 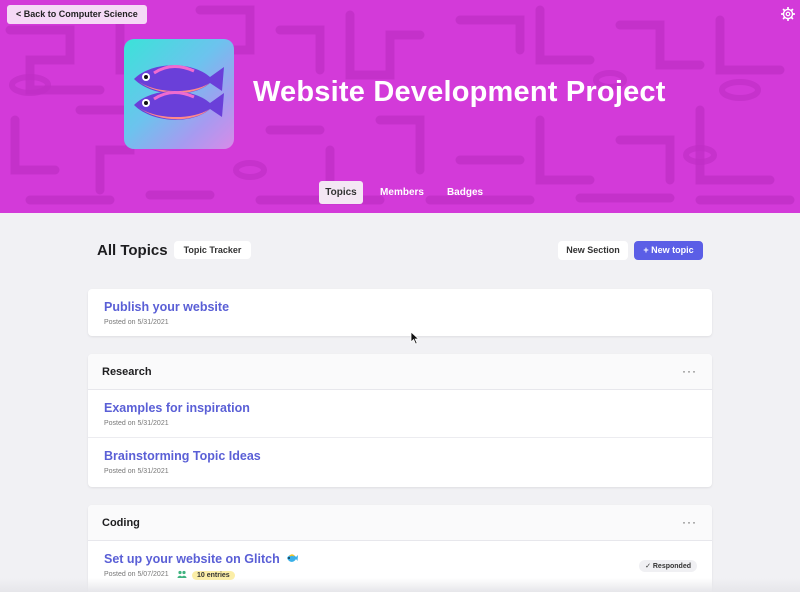 I want to click on tab-badges: Badges, so click(x=465, y=192).